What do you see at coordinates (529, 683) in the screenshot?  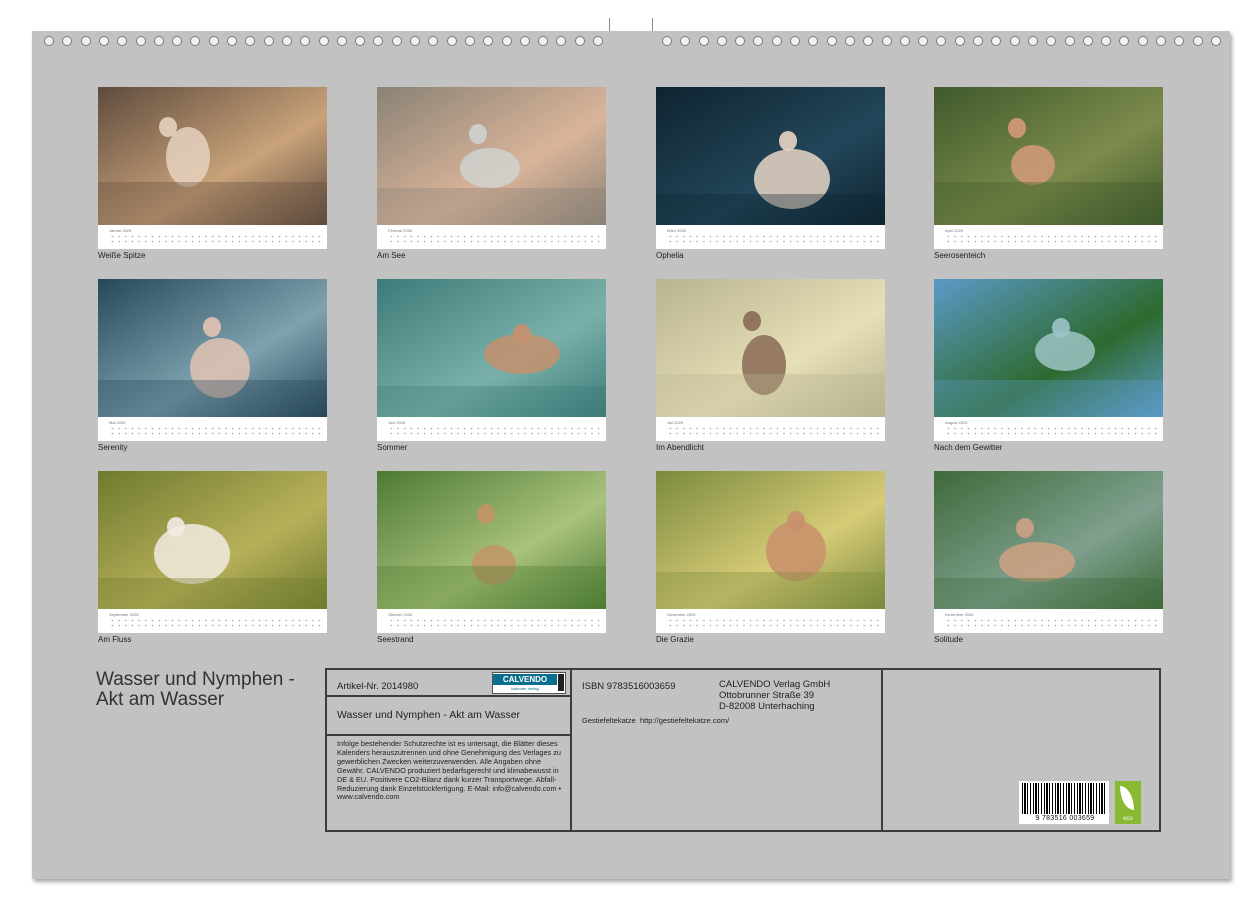 I see `calvendo-logo: CALVENDO kalender verlag` at bounding box center [529, 683].